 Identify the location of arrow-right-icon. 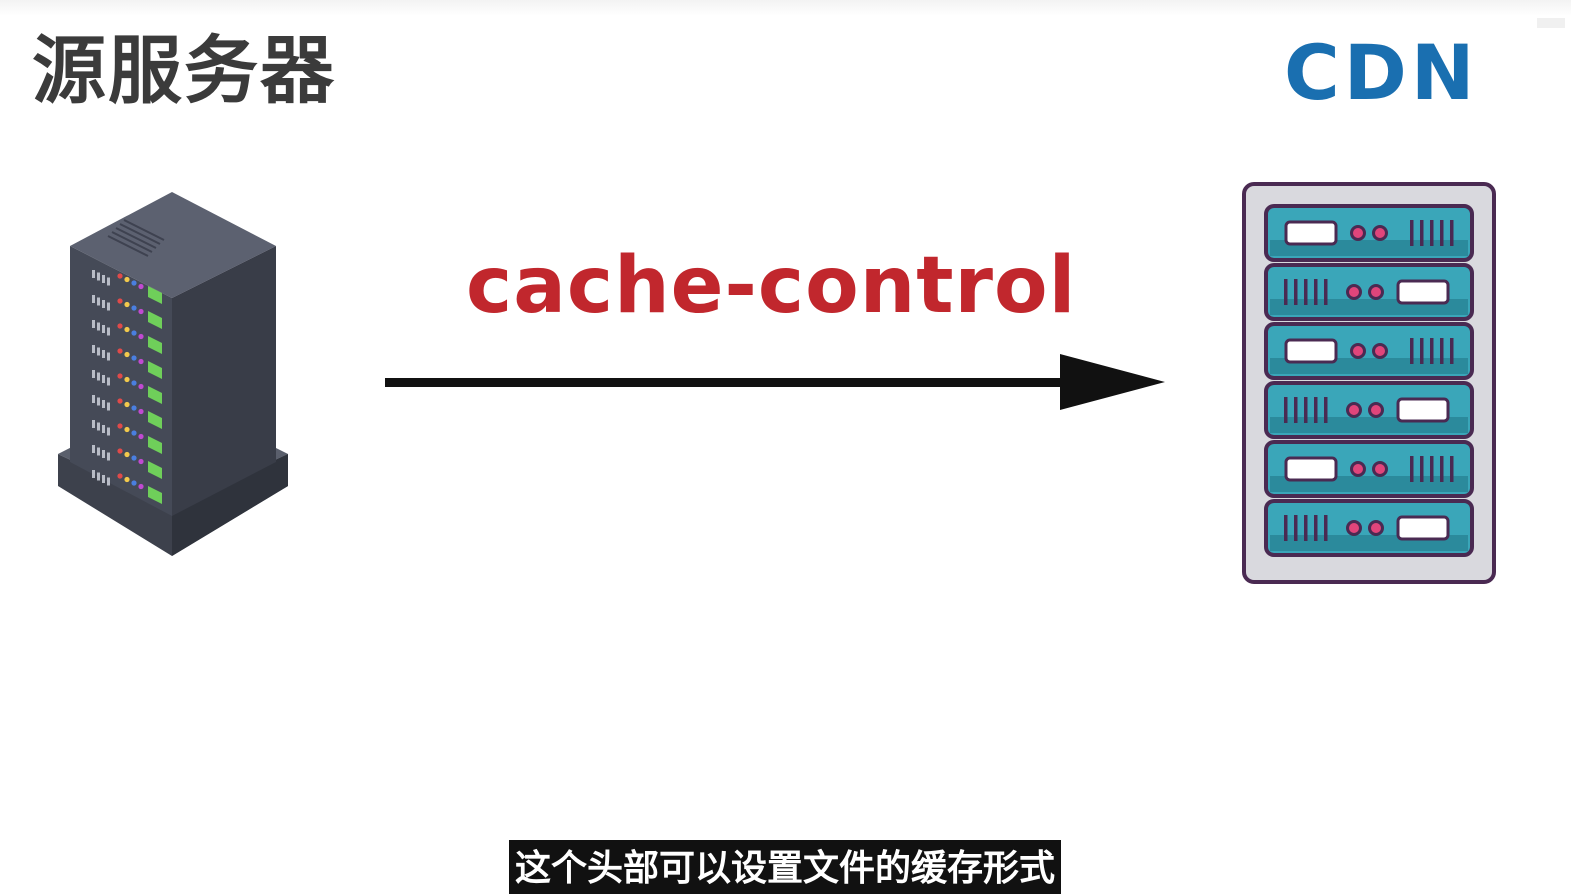
(775, 382).